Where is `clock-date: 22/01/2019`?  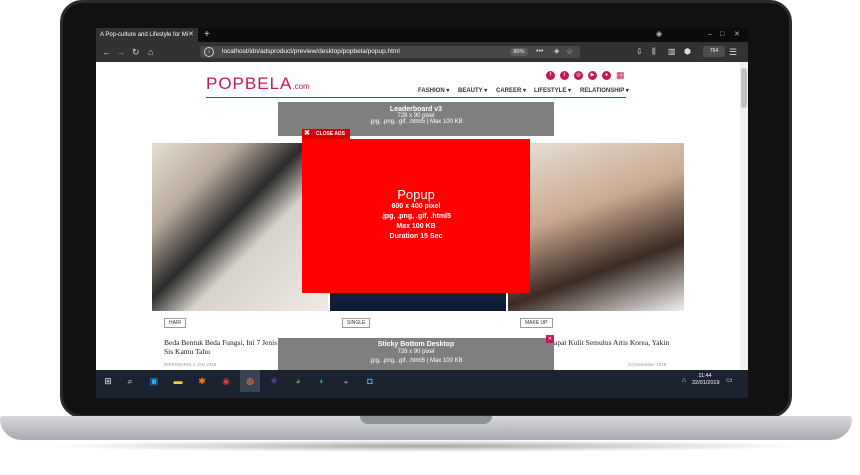 clock-date: 22/01/2019 is located at coordinates (706, 383).